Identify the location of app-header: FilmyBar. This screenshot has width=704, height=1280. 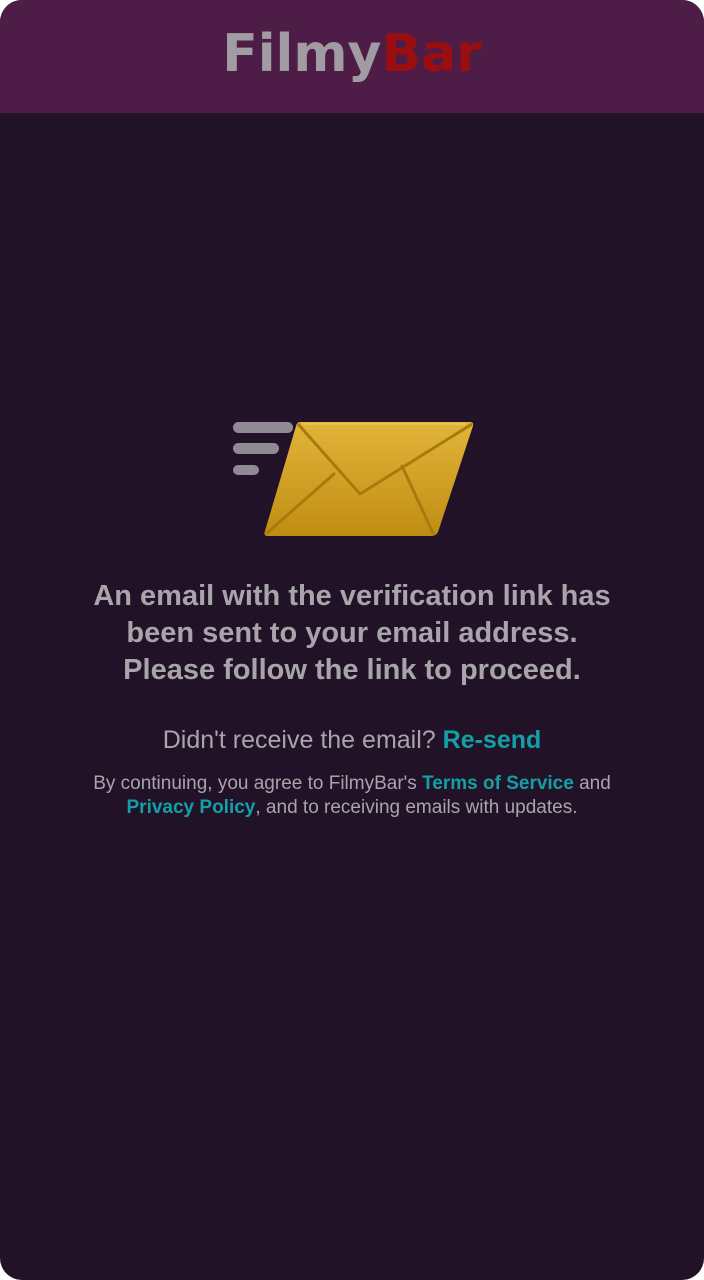
(352, 56).